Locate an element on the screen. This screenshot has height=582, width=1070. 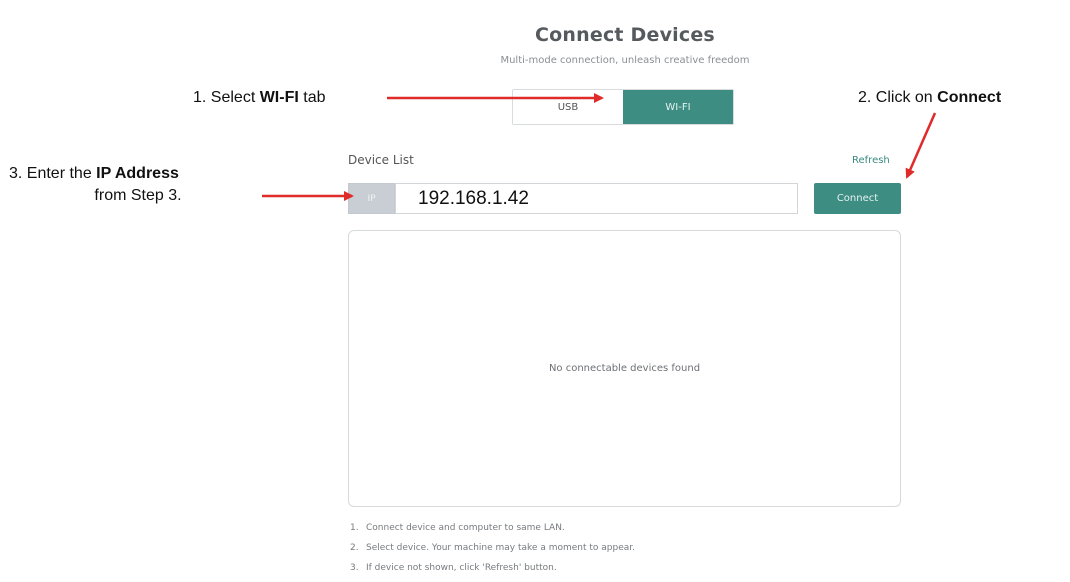
connection-mode-tabs: USB WI-FI is located at coordinates (623, 107).